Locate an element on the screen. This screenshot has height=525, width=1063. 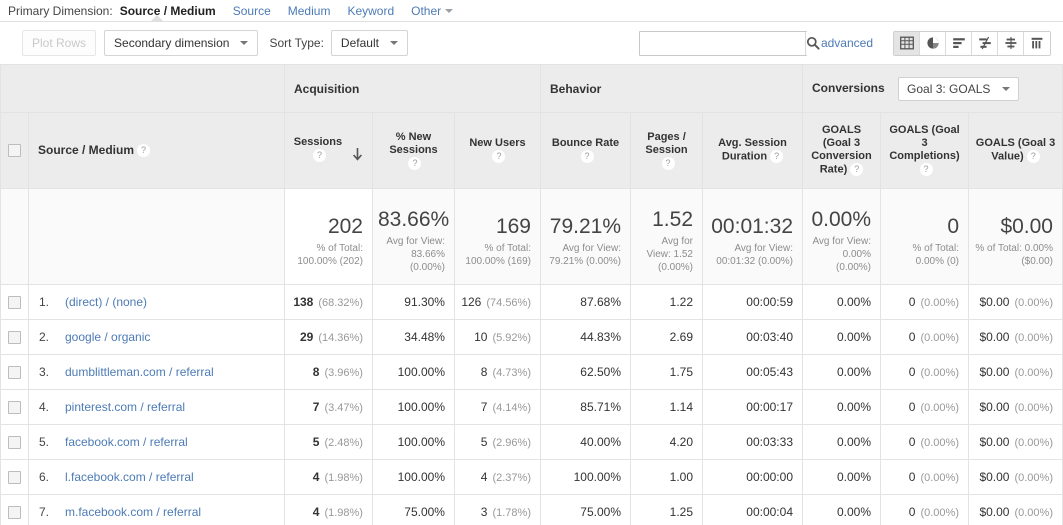
row-new-sessions-pct: 100.00% is located at coordinates (413, 407).